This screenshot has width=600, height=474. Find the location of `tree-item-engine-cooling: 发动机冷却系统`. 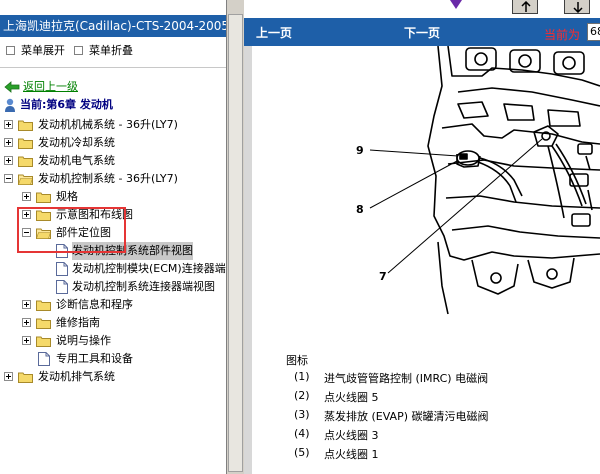

tree-item-engine-cooling: 发动机冷却系统 is located at coordinates (115, 143).